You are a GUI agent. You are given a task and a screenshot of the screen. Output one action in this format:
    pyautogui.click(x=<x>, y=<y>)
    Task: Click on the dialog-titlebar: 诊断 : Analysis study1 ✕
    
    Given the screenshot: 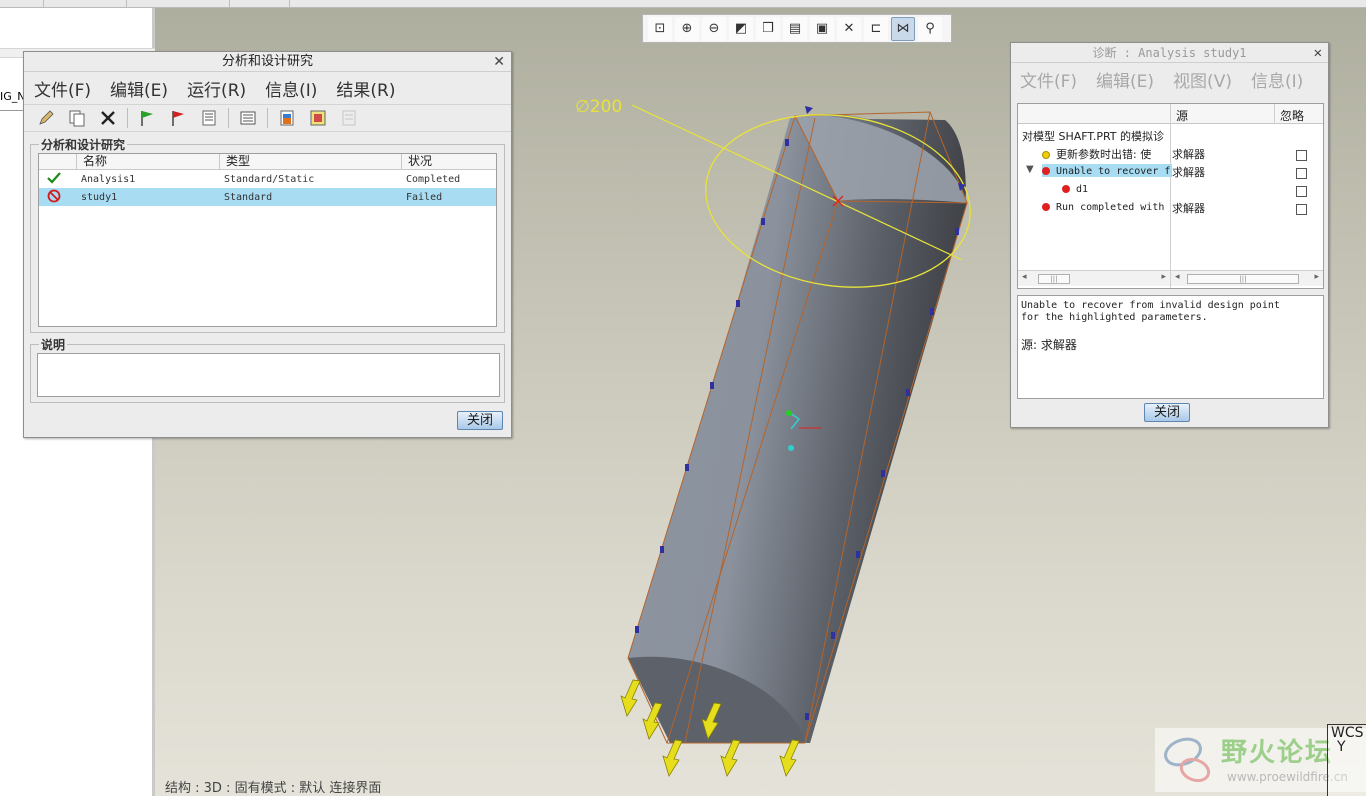 What is the action you would take?
    pyautogui.click(x=1169, y=53)
    